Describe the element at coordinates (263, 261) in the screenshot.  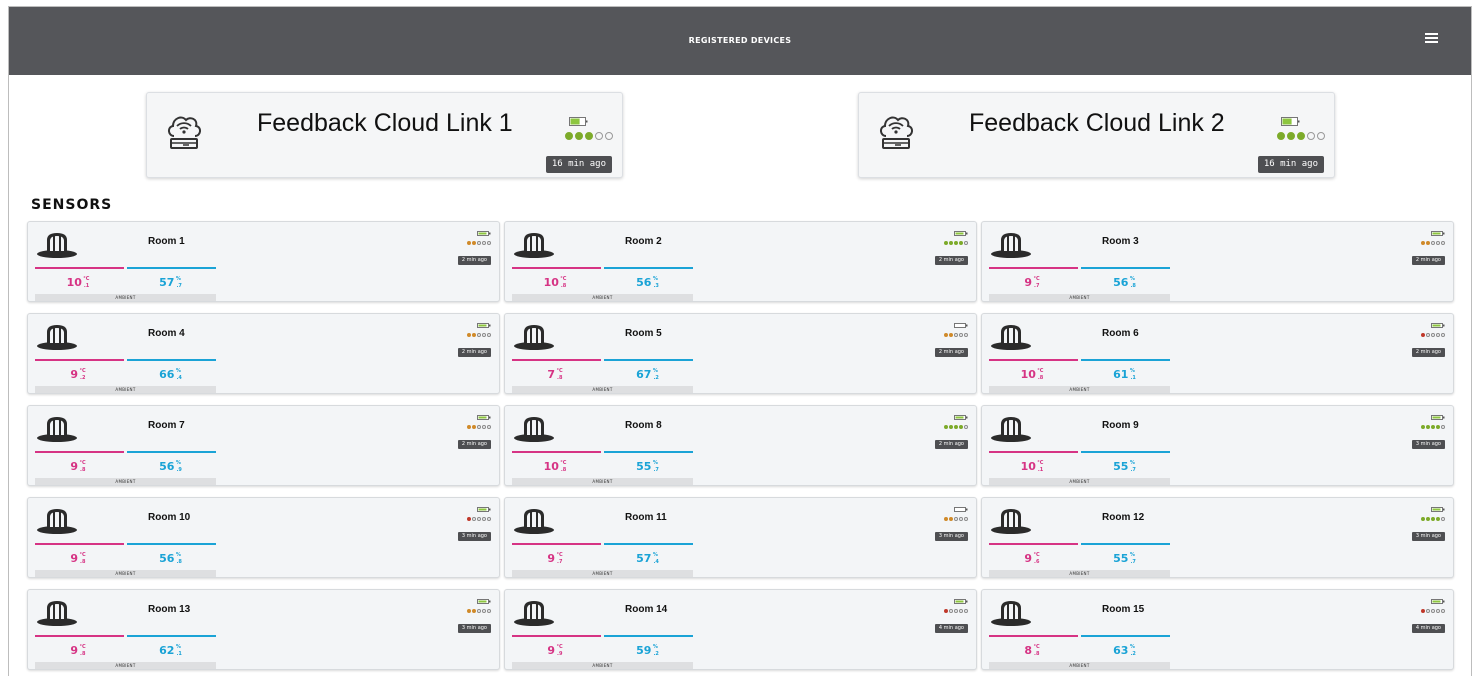
I see `sensor-card: Room 1 2 min ago 10.1°C 57.7% AMBIENT` at that location.